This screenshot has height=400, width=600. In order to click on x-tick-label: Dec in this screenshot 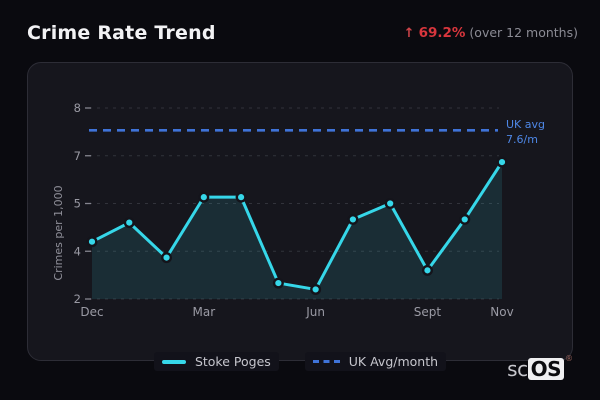, I will do `click(91, 312)`.